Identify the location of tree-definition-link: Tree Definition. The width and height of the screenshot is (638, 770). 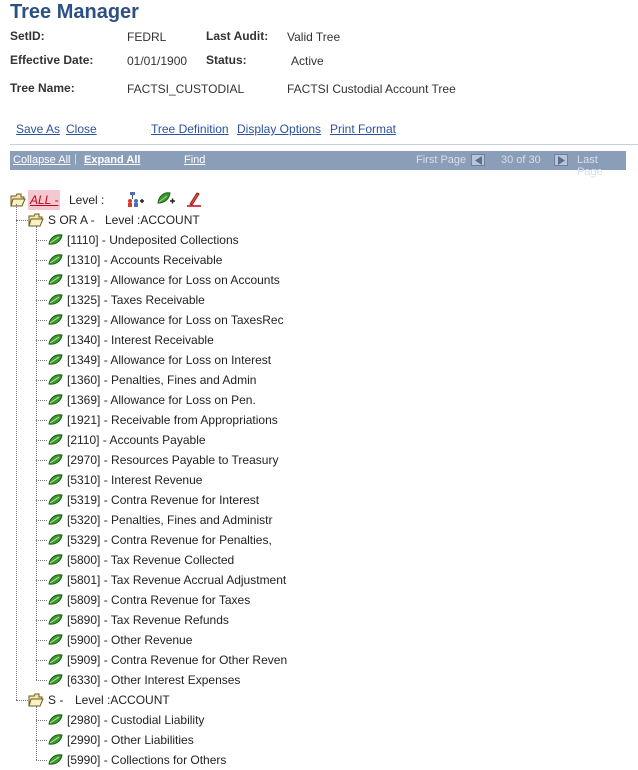
(190, 129).